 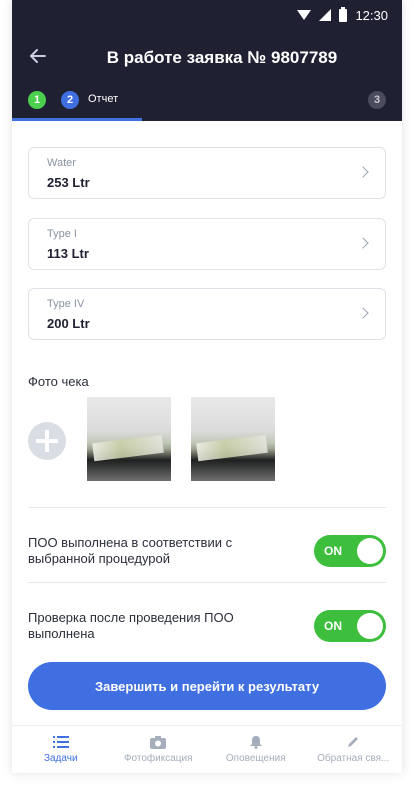 What do you see at coordinates (58, 381) in the screenshot?
I see `photo-section-title: Фото чека` at bounding box center [58, 381].